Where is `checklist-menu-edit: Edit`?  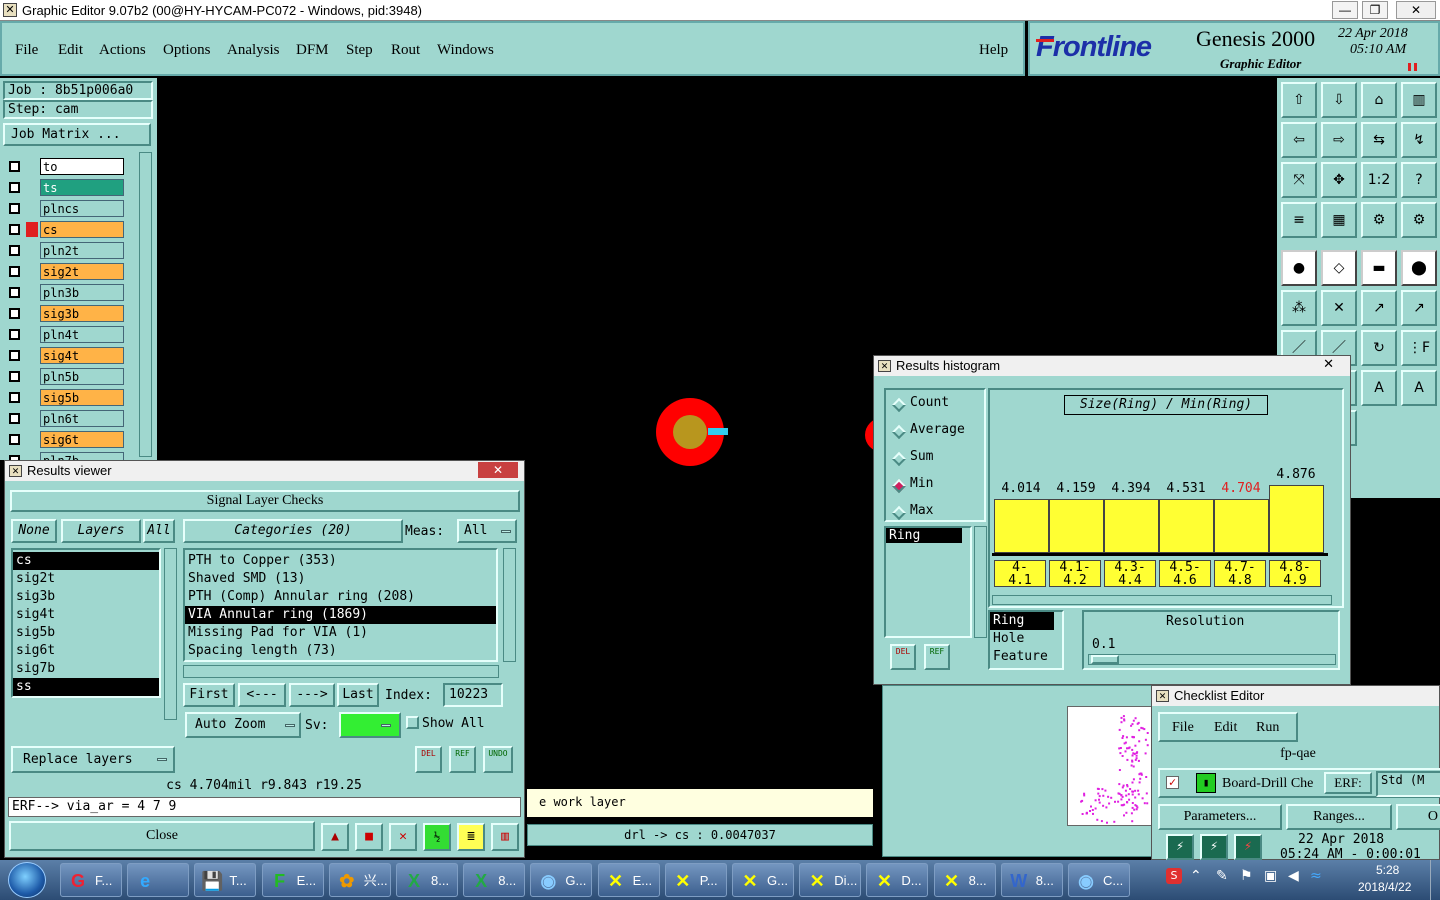 checklist-menu-edit: Edit is located at coordinates (1225, 728).